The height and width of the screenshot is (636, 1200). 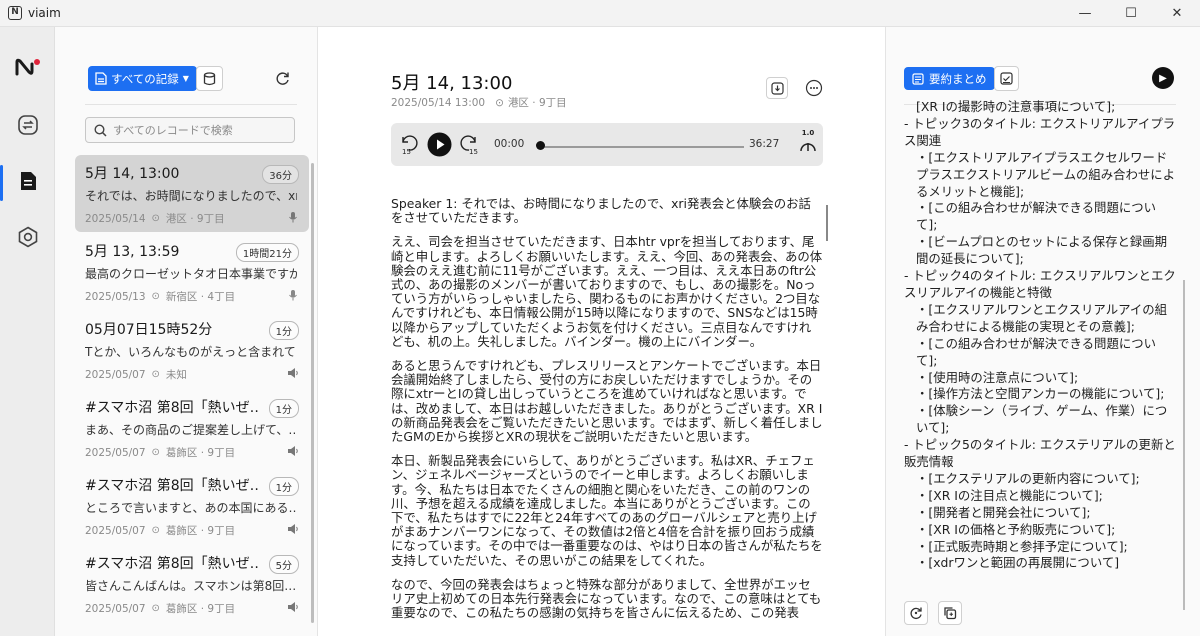 What do you see at coordinates (1036, 216) in the screenshot?
I see `summary-line: ・[この組み合わせが解決できる問題について];` at bounding box center [1036, 216].